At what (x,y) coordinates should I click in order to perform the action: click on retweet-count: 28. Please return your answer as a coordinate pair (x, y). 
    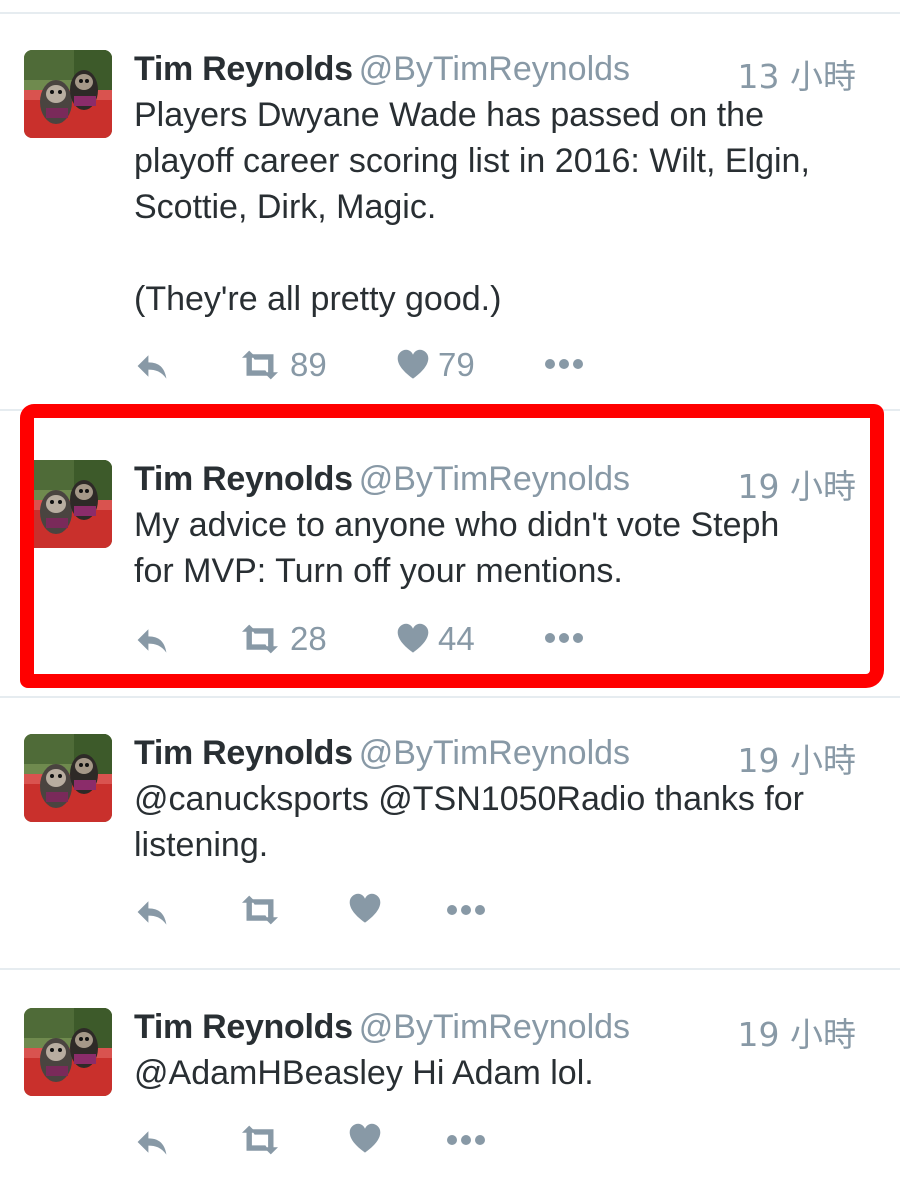
    Looking at the image, I should click on (308, 638).